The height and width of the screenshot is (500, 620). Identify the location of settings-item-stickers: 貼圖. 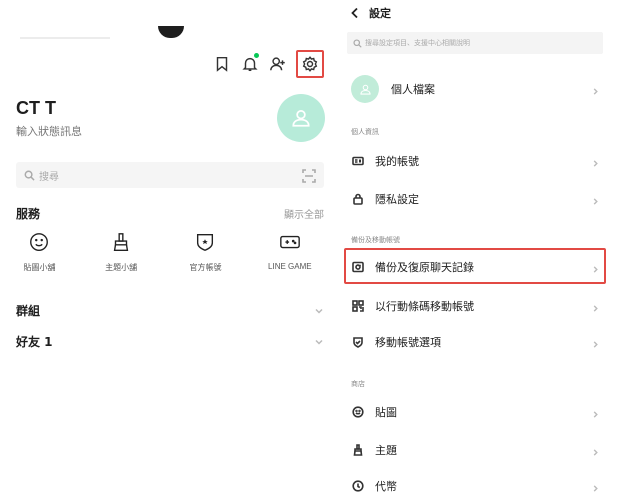
(474, 412).